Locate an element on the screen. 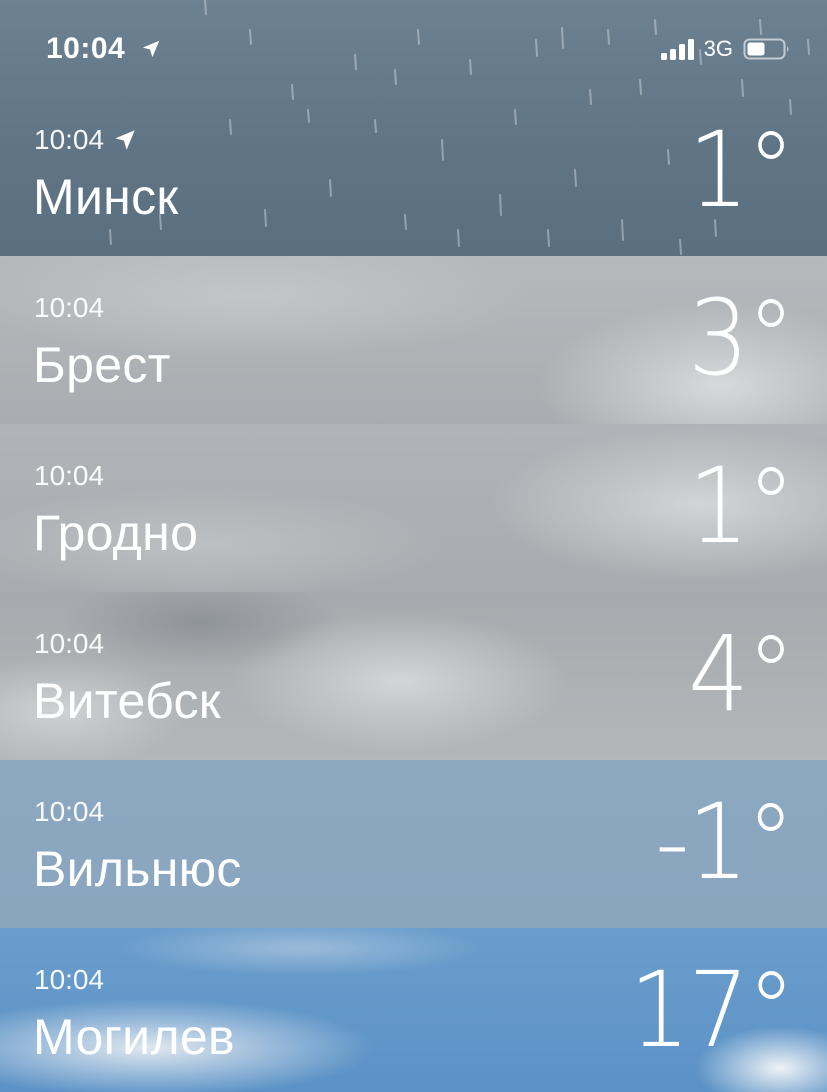  city-name: Брест is located at coordinates (102, 365).